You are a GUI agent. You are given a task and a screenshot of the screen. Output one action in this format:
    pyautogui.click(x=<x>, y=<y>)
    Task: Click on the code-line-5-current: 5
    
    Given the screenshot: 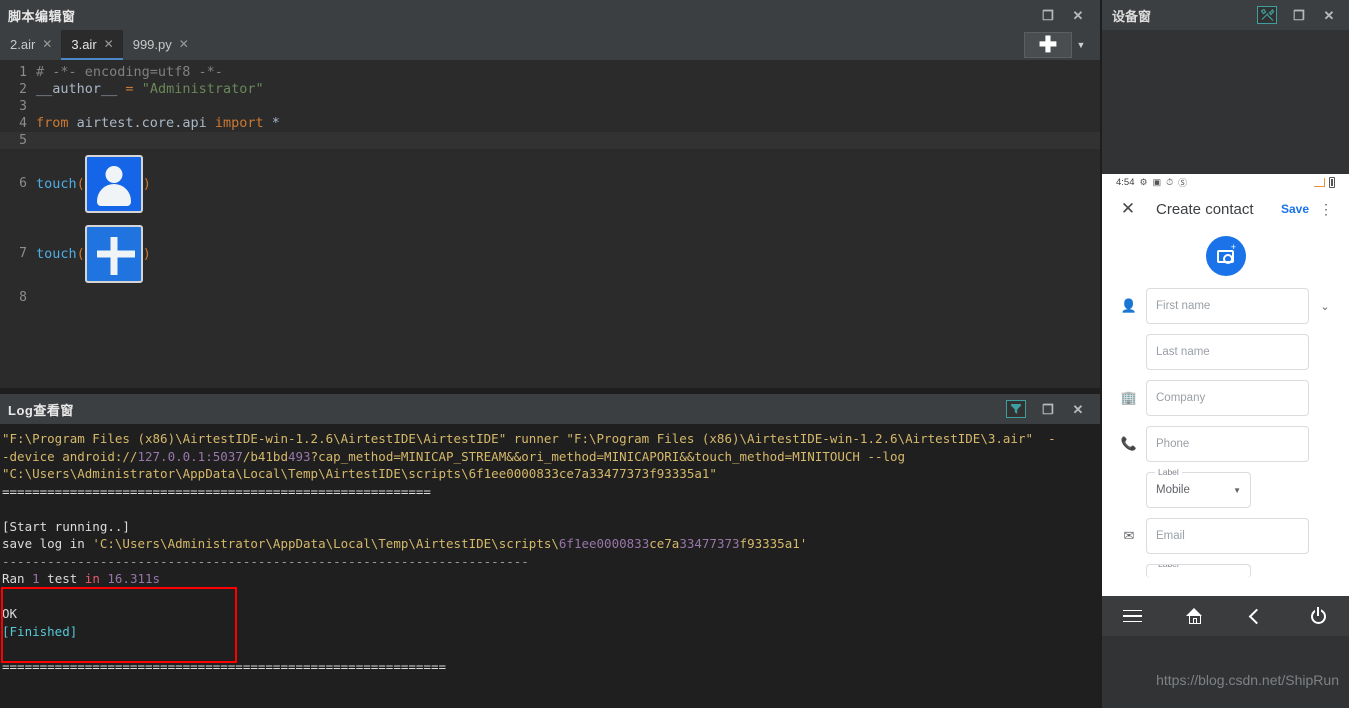 What is the action you would take?
    pyautogui.click(x=550, y=140)
    